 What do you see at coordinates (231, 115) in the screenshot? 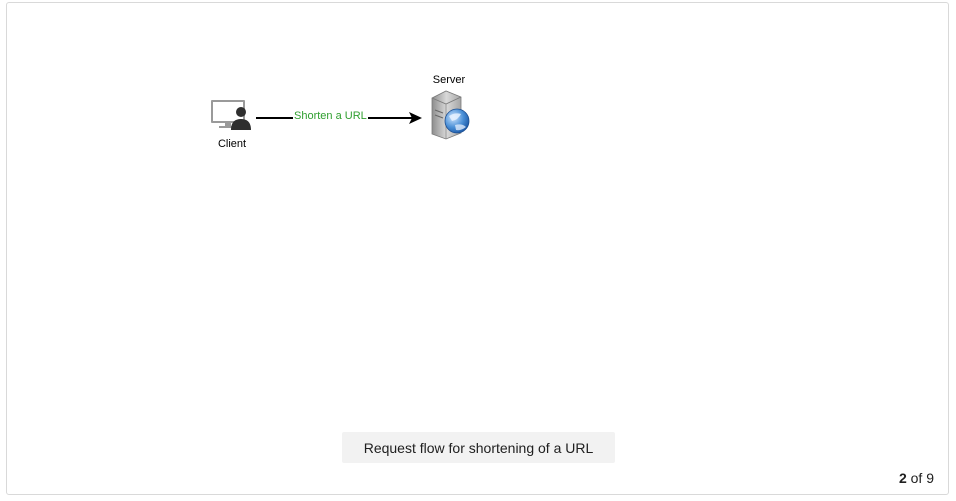
I see `client-icon` at bounding box center [231, 115].